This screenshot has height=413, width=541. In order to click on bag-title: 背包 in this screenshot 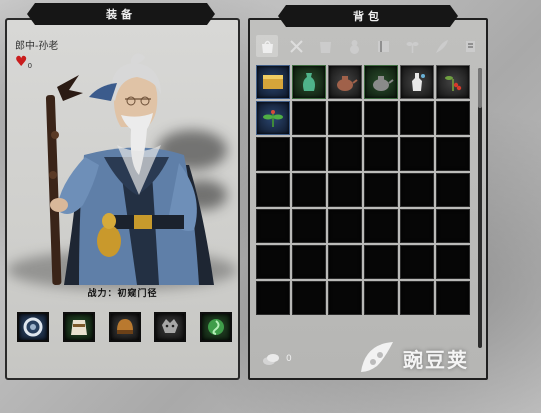, I will do `click(368, 16)`.